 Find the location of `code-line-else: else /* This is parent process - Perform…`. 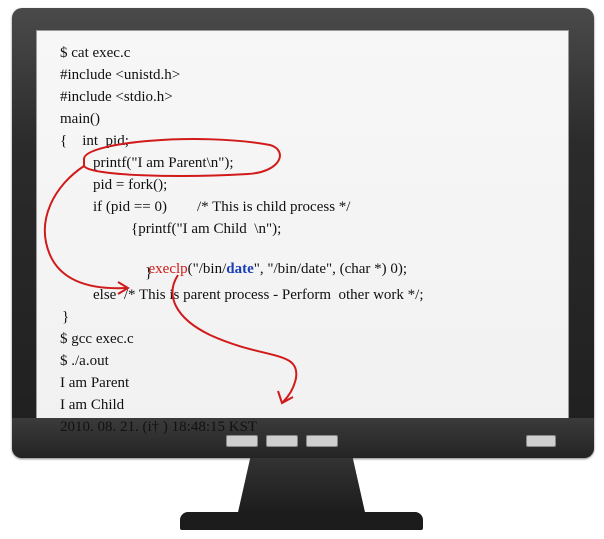

code-line-else: else /* This is parent process - Perform… is located at coordinates (258, 295).